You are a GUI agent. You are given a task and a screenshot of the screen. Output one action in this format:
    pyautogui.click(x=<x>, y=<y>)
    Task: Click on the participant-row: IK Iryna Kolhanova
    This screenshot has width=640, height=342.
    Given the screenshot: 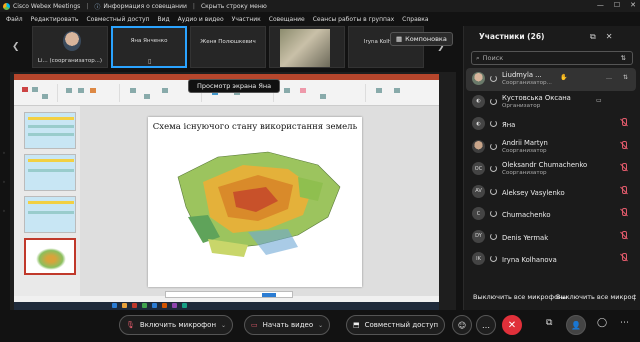 What is the action you would take?
    pyautogui.click(x=551, y=259)
    